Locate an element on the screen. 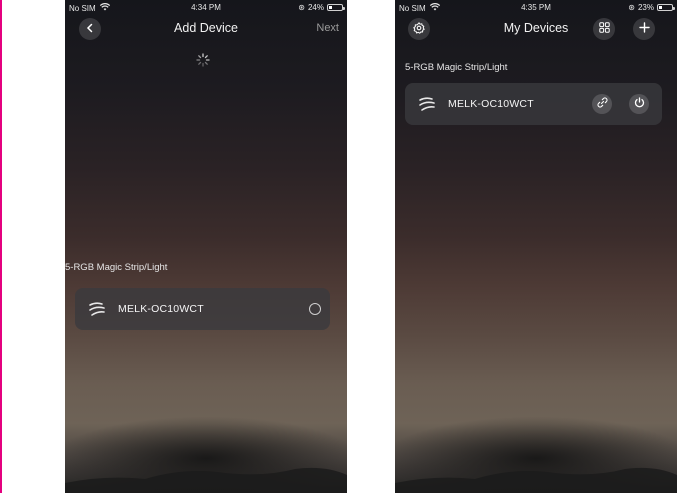 The height and width of the screenshot is (493, 678). add-device-button is located at coordinates (644, 29).